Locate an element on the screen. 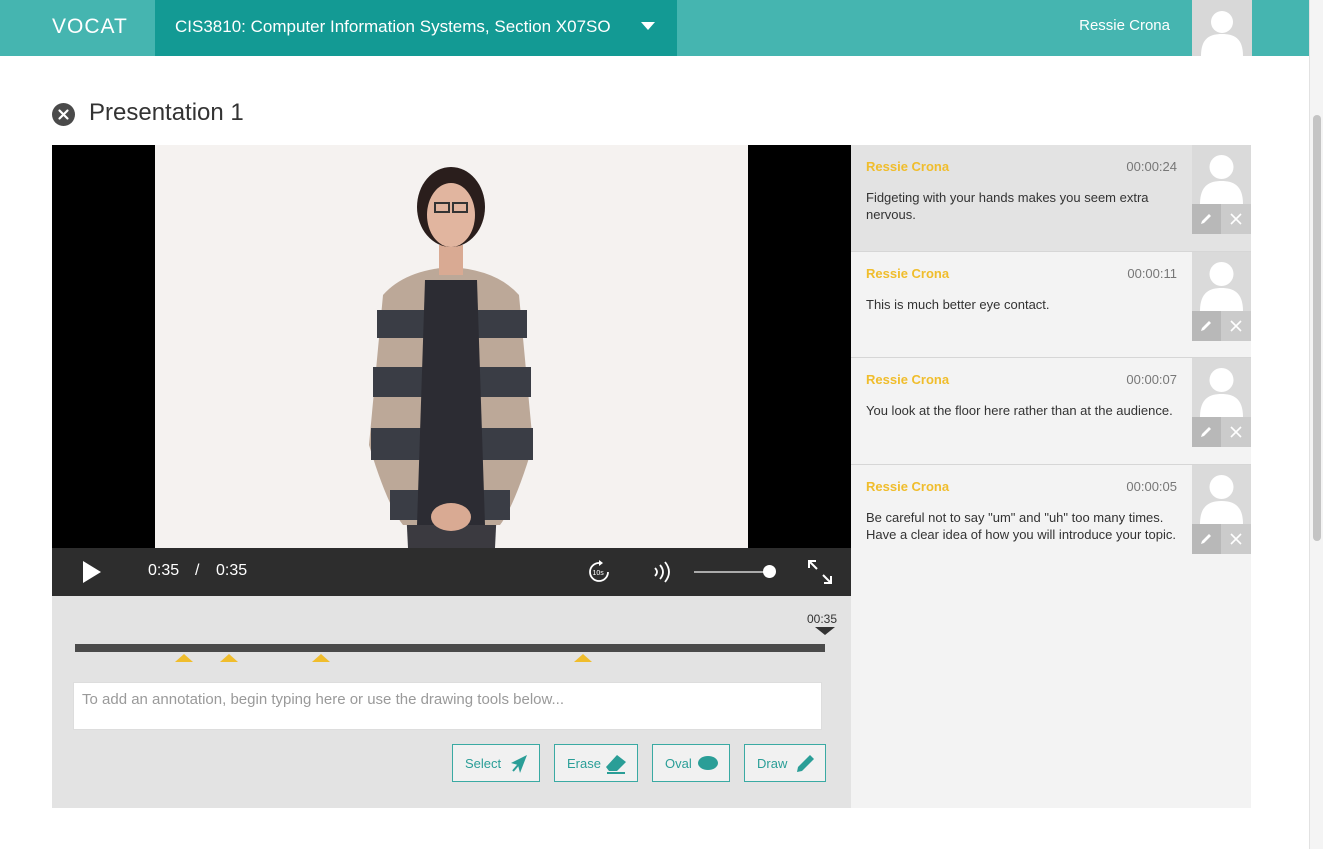  draw-tool-label: Draw is located at coordinates (772, 763).